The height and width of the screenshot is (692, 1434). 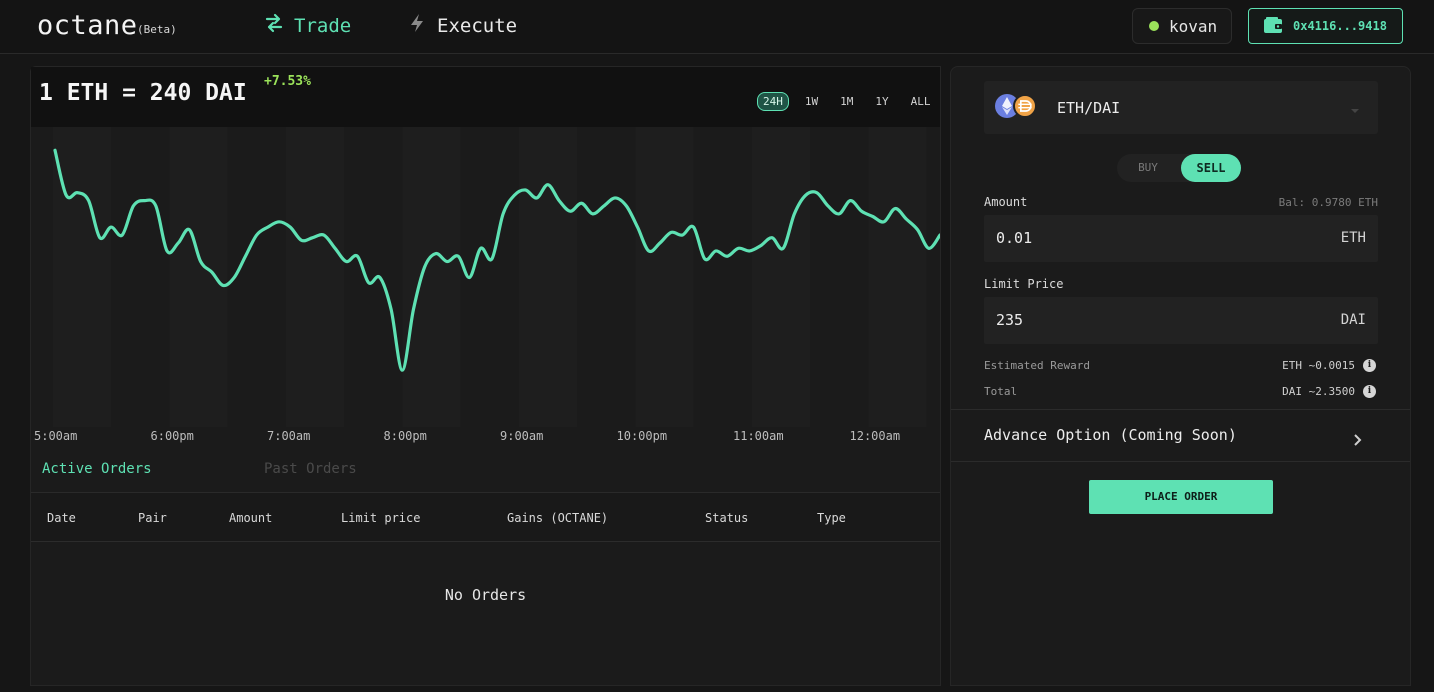 I want to click on x-tick-label: 6:00pm, so click(x=172, y=436).